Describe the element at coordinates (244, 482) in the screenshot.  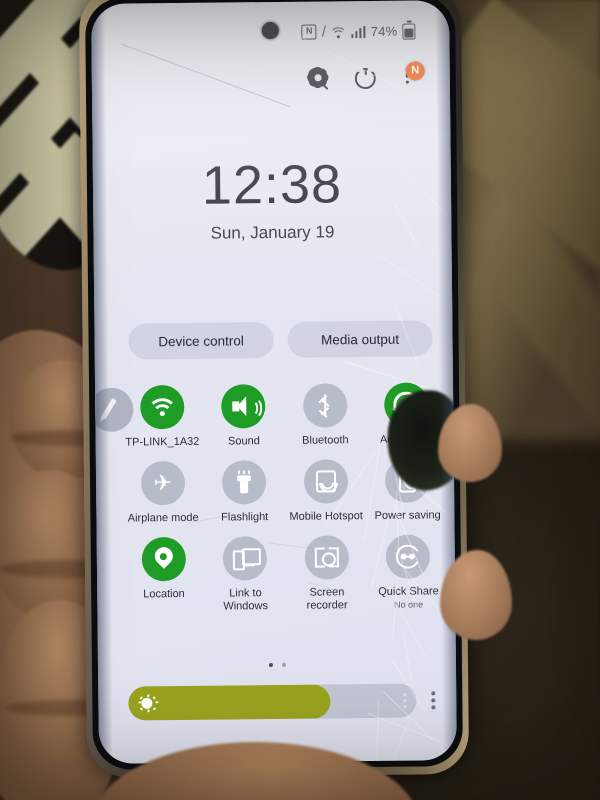
I see `flashlight-icon` at that location.